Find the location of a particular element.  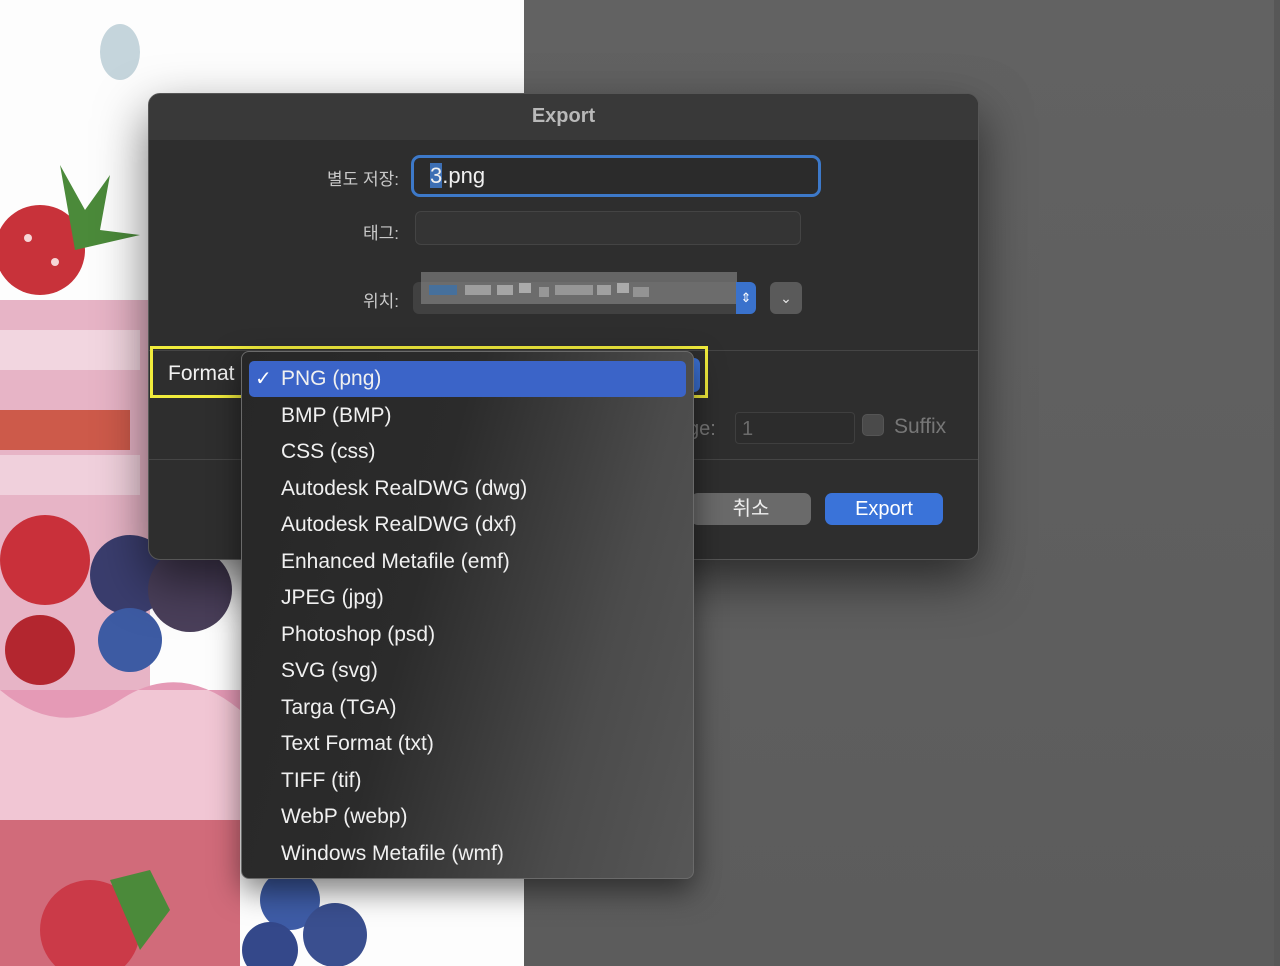

format-option-wmf: Windows Metafile (wmf) is located at coordinates (467, 854).